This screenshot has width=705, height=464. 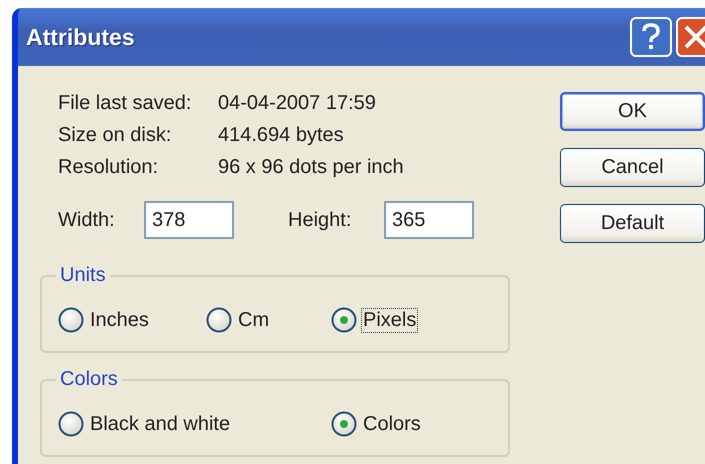 What do you see at coordinates (125, 103) in the screenshot?
I see `info-label: File last saved:` at bounding box center [125, 103].